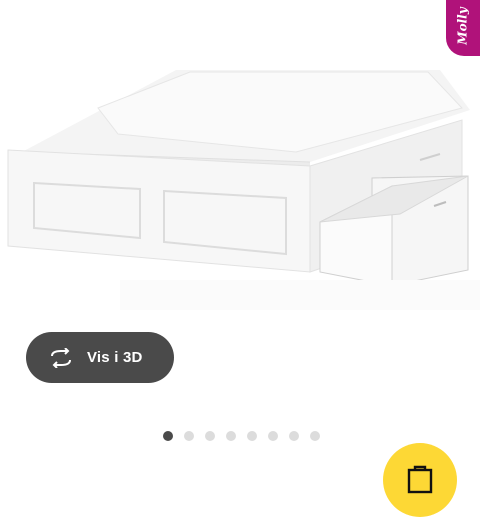 The image size is (480, 517). What do you see at coordinates (115, 357) in the screenshot?
I see `view-in-3d-label: Vis i 3D` at bounding box center [115, 357].